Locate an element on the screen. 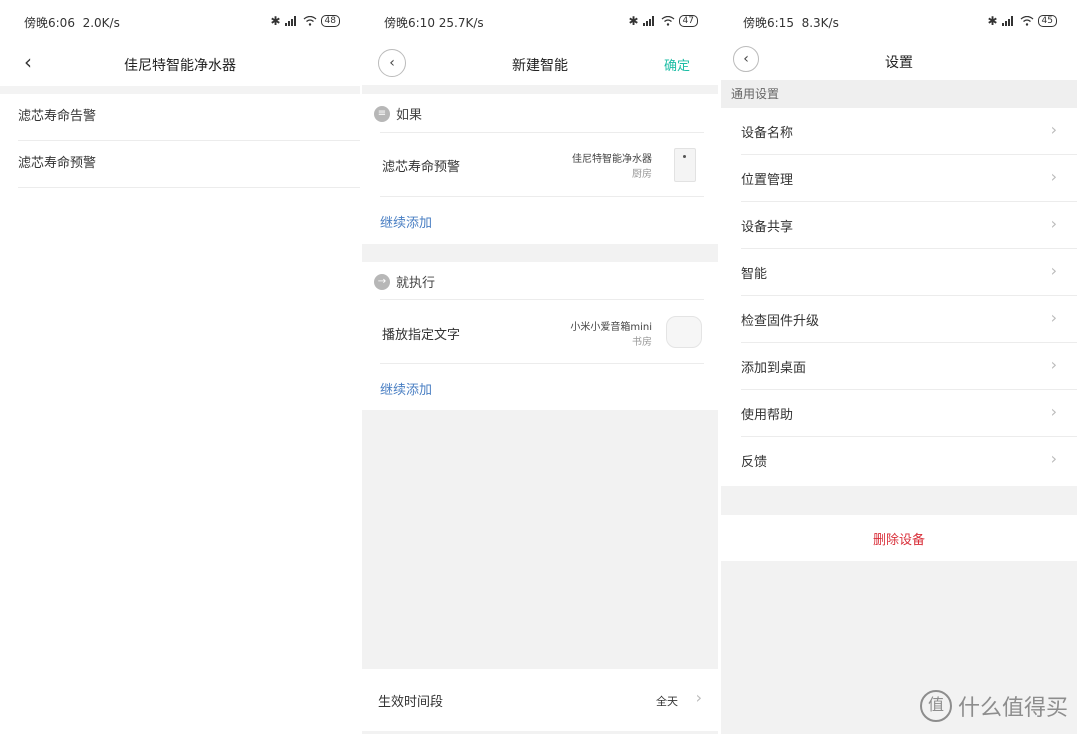 The height and width of the screenshot is (734, 1080). setting-label: 智能 is located at coordinates (754, 274).